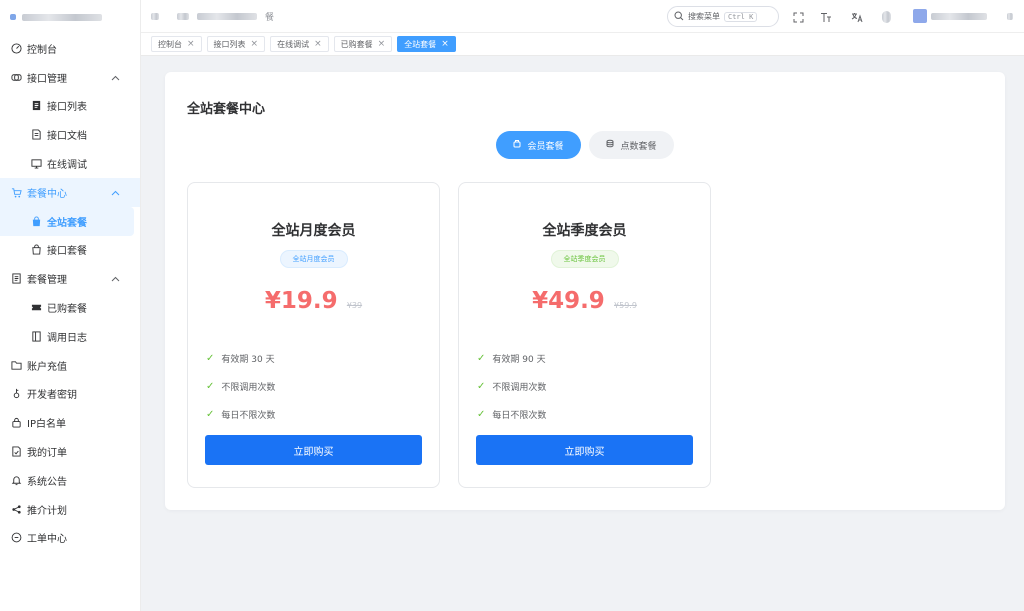 The height and width of the screenshot is (611, 1024). Describe the element at coordinates (857, 17) in the screenshot. I see `translate-icon` at that location.